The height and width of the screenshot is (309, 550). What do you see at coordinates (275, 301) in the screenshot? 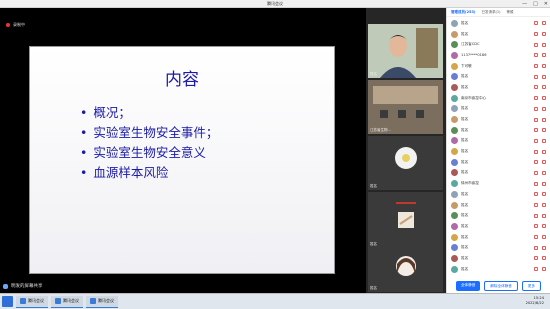
I see `taskbar: 腾讯会议 腾讯会议 腾讯会议 15:24 2022/8/22` at bounding box center [275, 301].